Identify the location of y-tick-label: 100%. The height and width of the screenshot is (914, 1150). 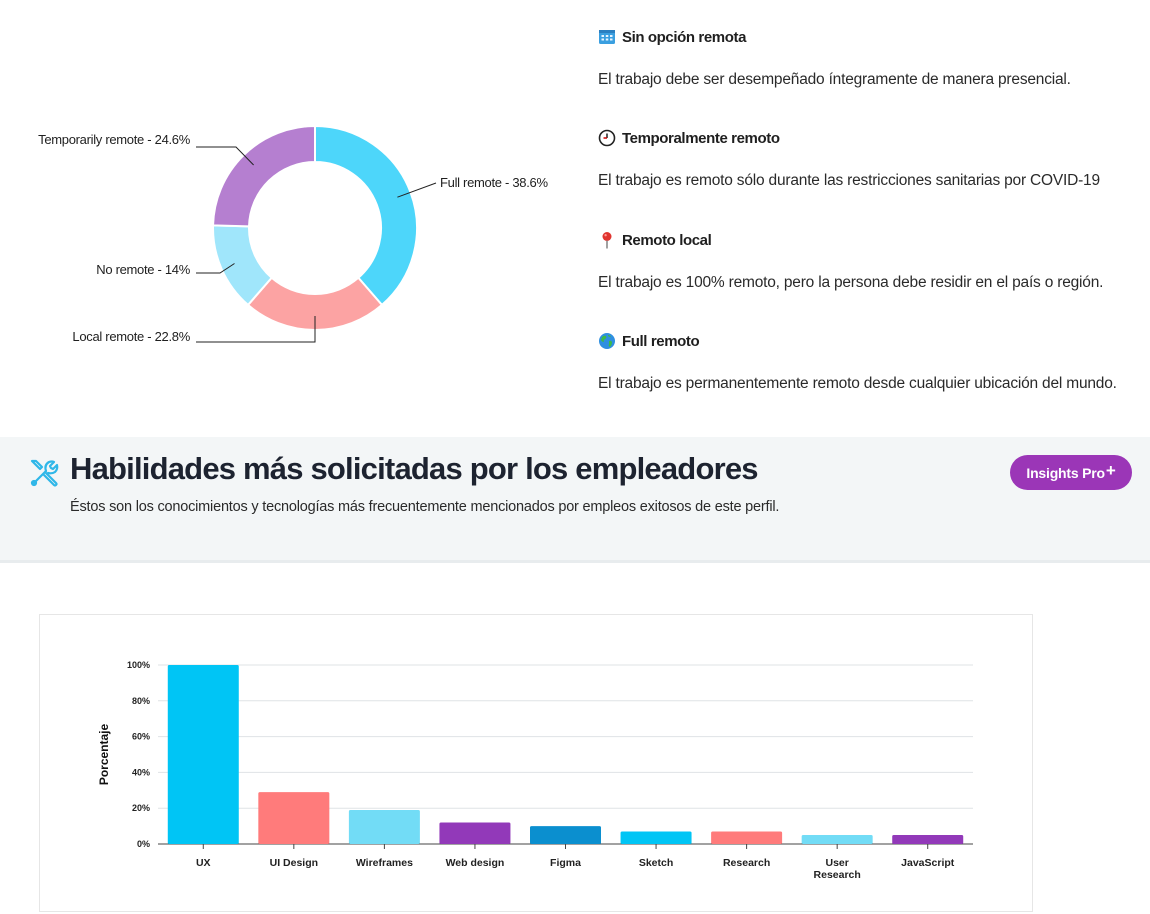
(138, 665).